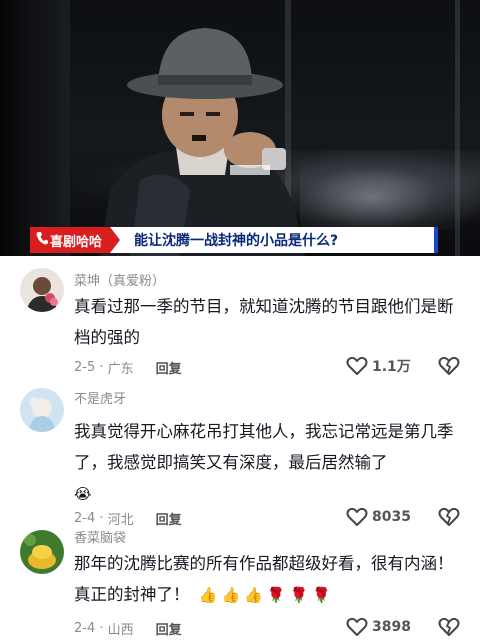  Describe the element at coordinates (436, 240) in the screenshot. I see `caption-accent` at that location.